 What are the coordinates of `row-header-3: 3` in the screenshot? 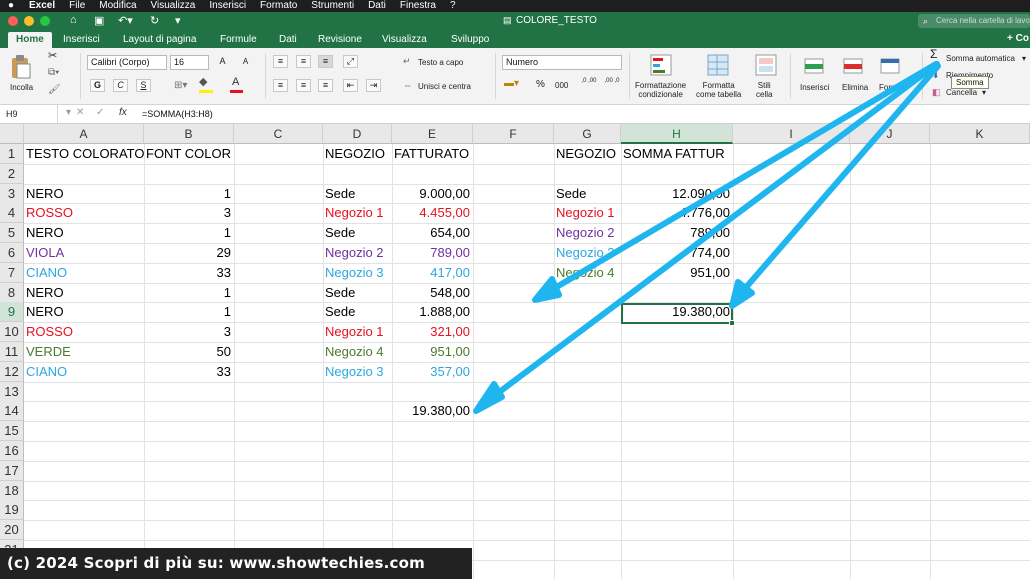 It's located at (12, 193).